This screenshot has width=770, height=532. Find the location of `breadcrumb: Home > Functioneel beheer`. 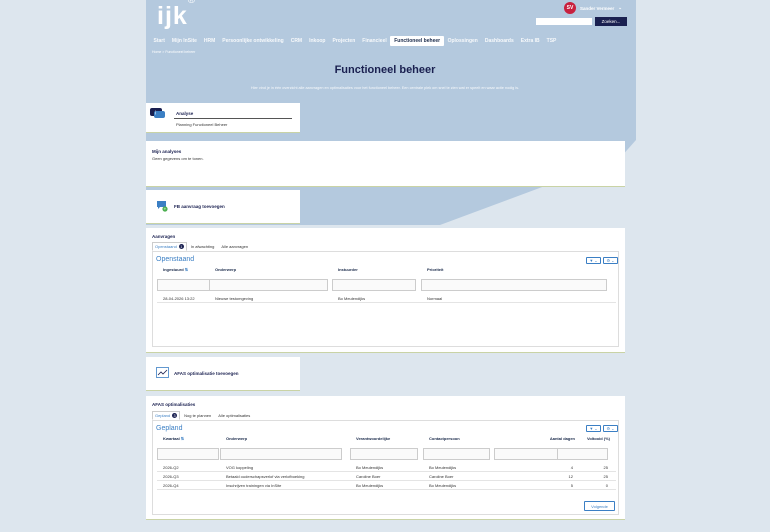

breadcrumb: Home > Functioneel beheer is located at coordinates (173, 52).